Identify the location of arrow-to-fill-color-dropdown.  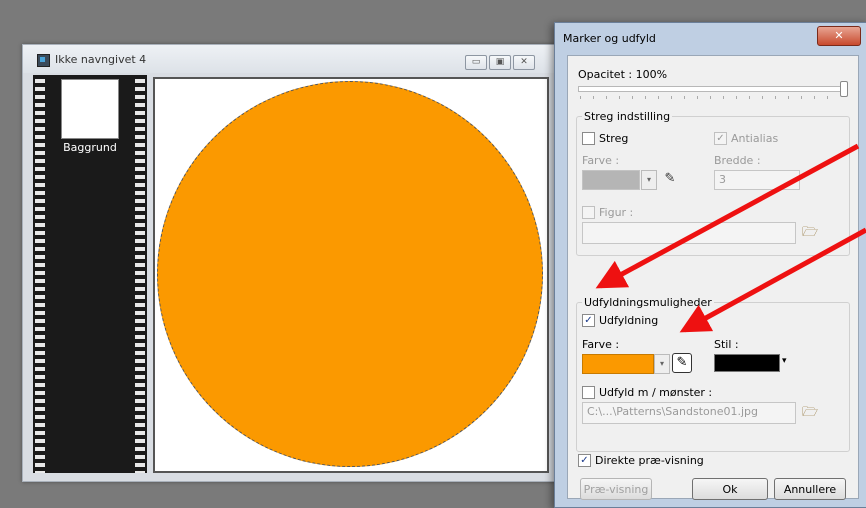
(772, 280).